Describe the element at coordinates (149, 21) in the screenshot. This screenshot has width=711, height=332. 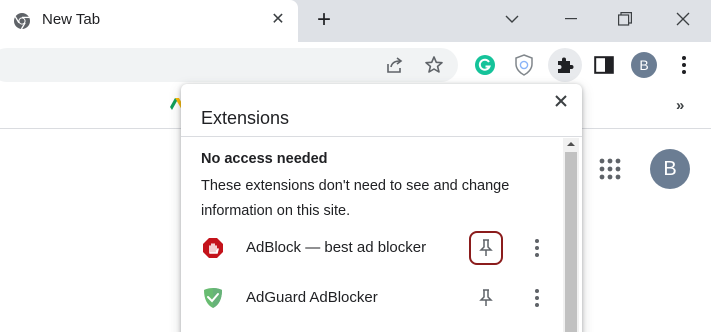
I see `tab-new-tab: New Tab ✕` at that location.